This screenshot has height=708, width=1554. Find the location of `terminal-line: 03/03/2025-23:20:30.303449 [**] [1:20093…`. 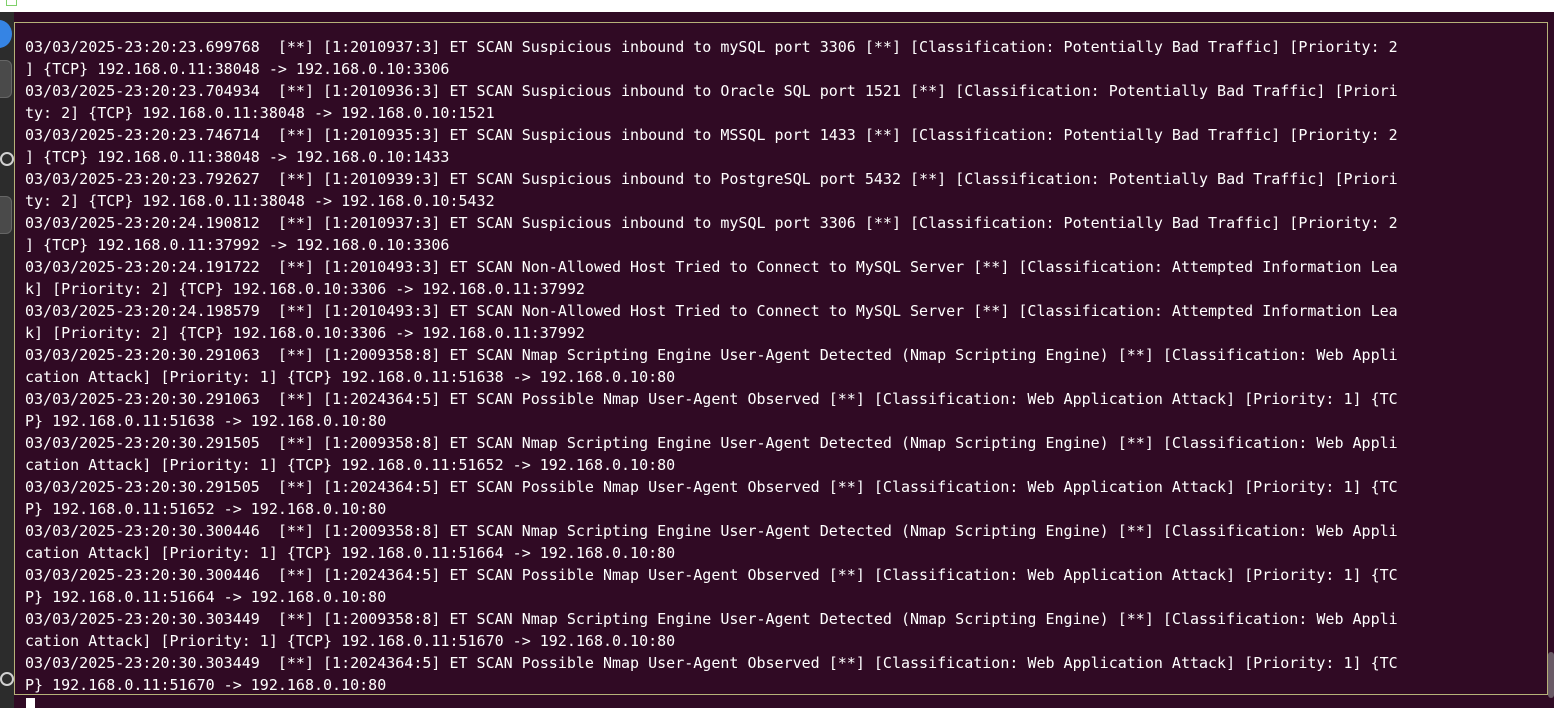

terminal-line: 03/03/2025-23:20:30.303449 [**] [1:20093… is located at coordinates (711, 619).